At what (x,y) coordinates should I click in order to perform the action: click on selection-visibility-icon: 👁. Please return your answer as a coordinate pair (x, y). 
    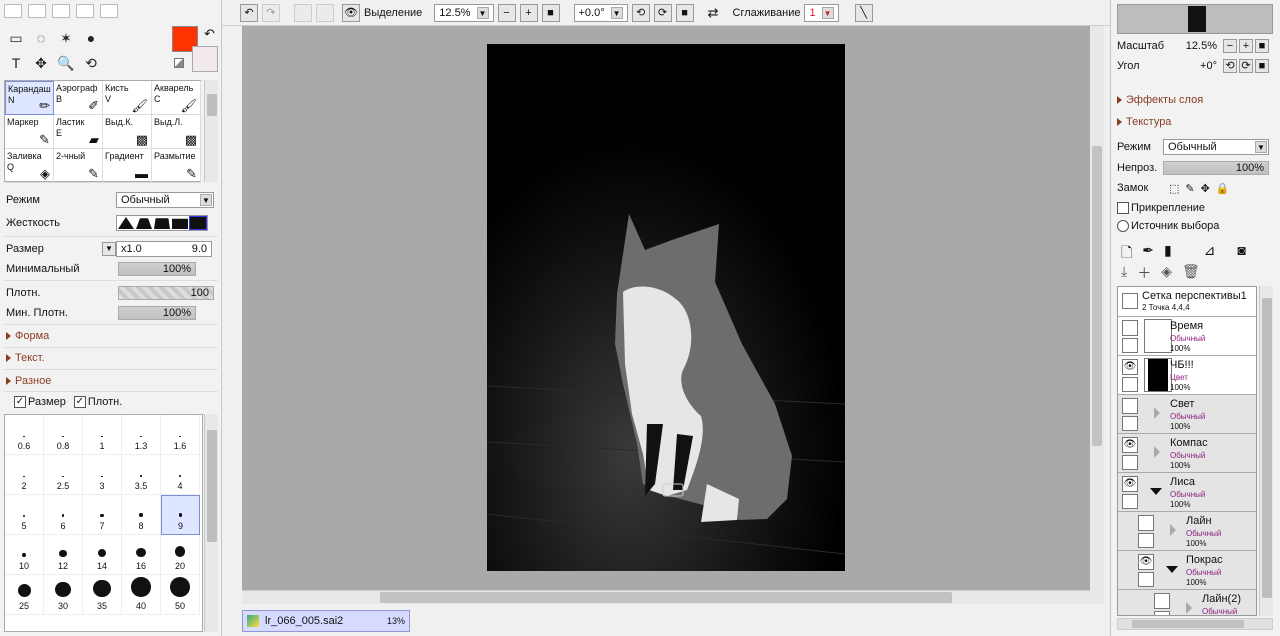
    Looking at the image, I should click on (351, 12).